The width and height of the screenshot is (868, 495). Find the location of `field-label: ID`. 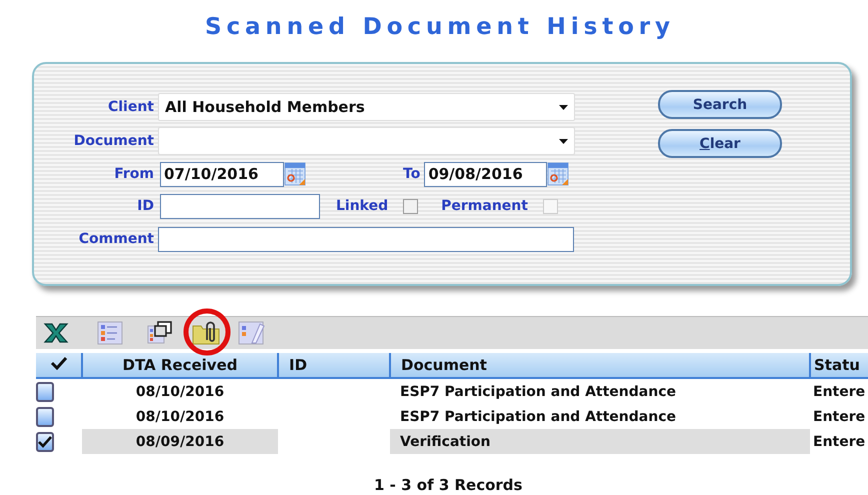

field-label: ID is located at coordinates (145, 206).